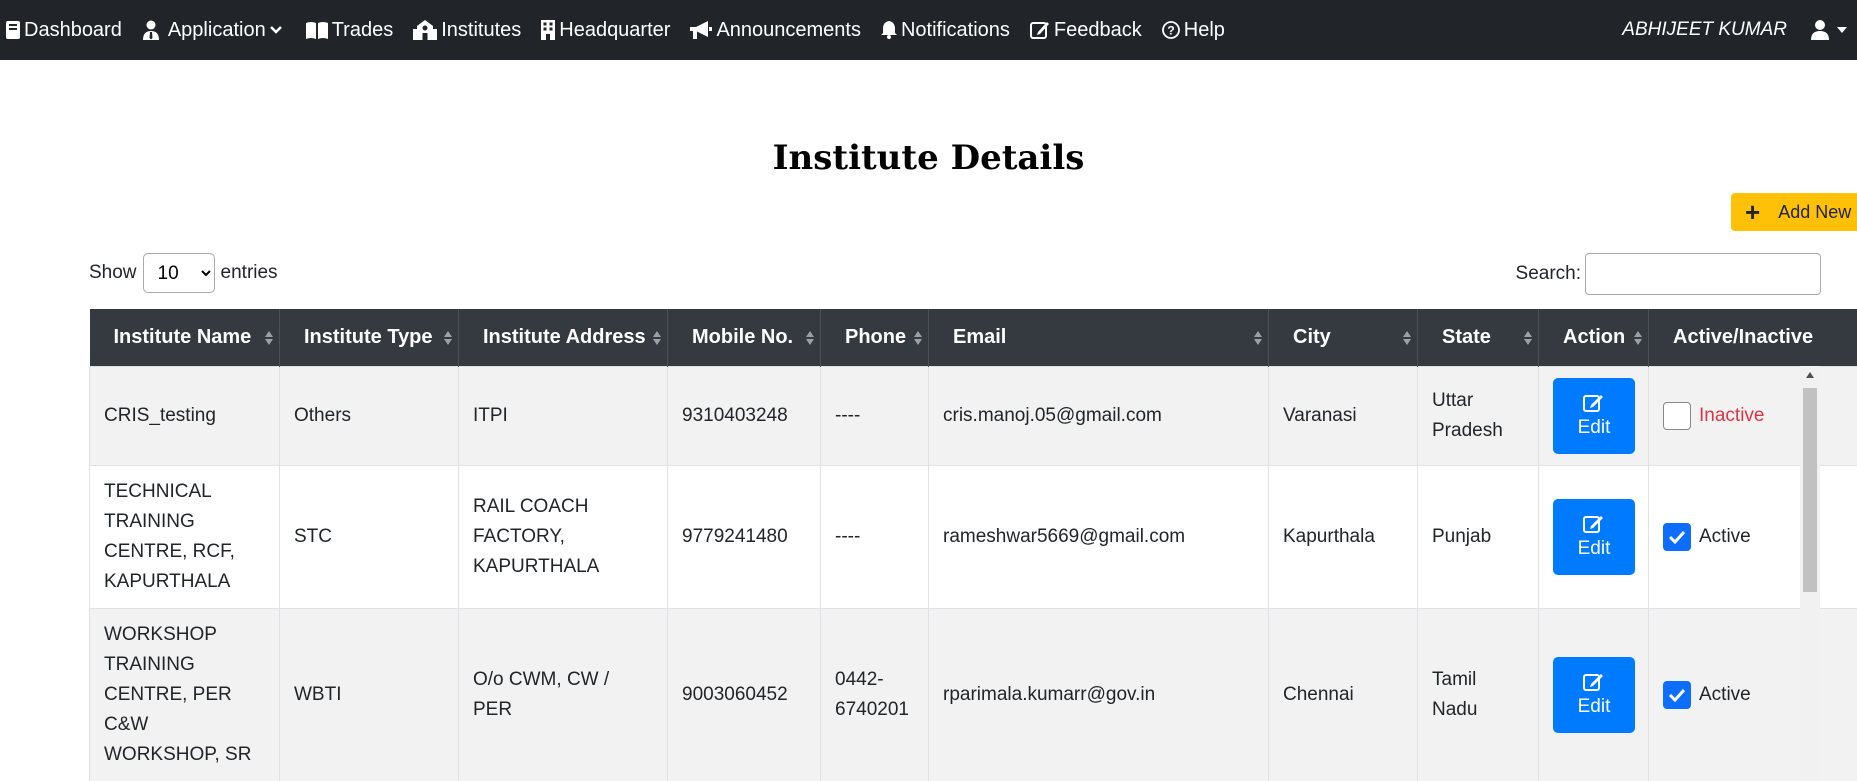  What do you see at coordinates (1829, 30) in the screenshot?
I see `user-dropdown-toggle` at bounding box center [1829, 30].